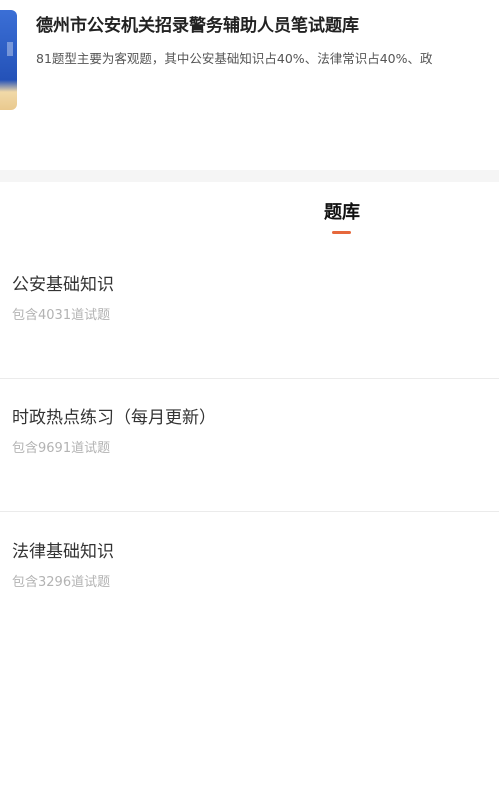 This screenshot has width=499, height=789. I want to click on bank-cover-image, so click(8, 60).